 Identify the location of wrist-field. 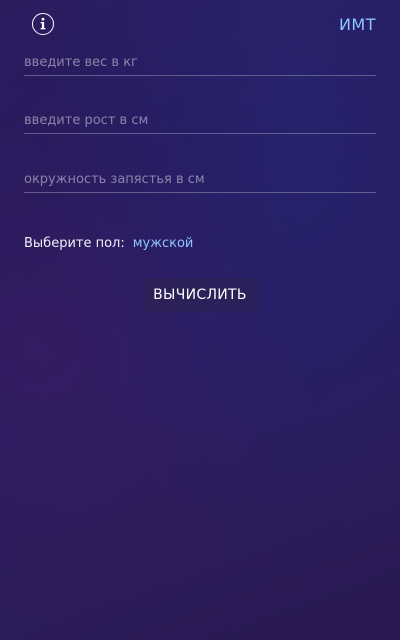
(200, 179).